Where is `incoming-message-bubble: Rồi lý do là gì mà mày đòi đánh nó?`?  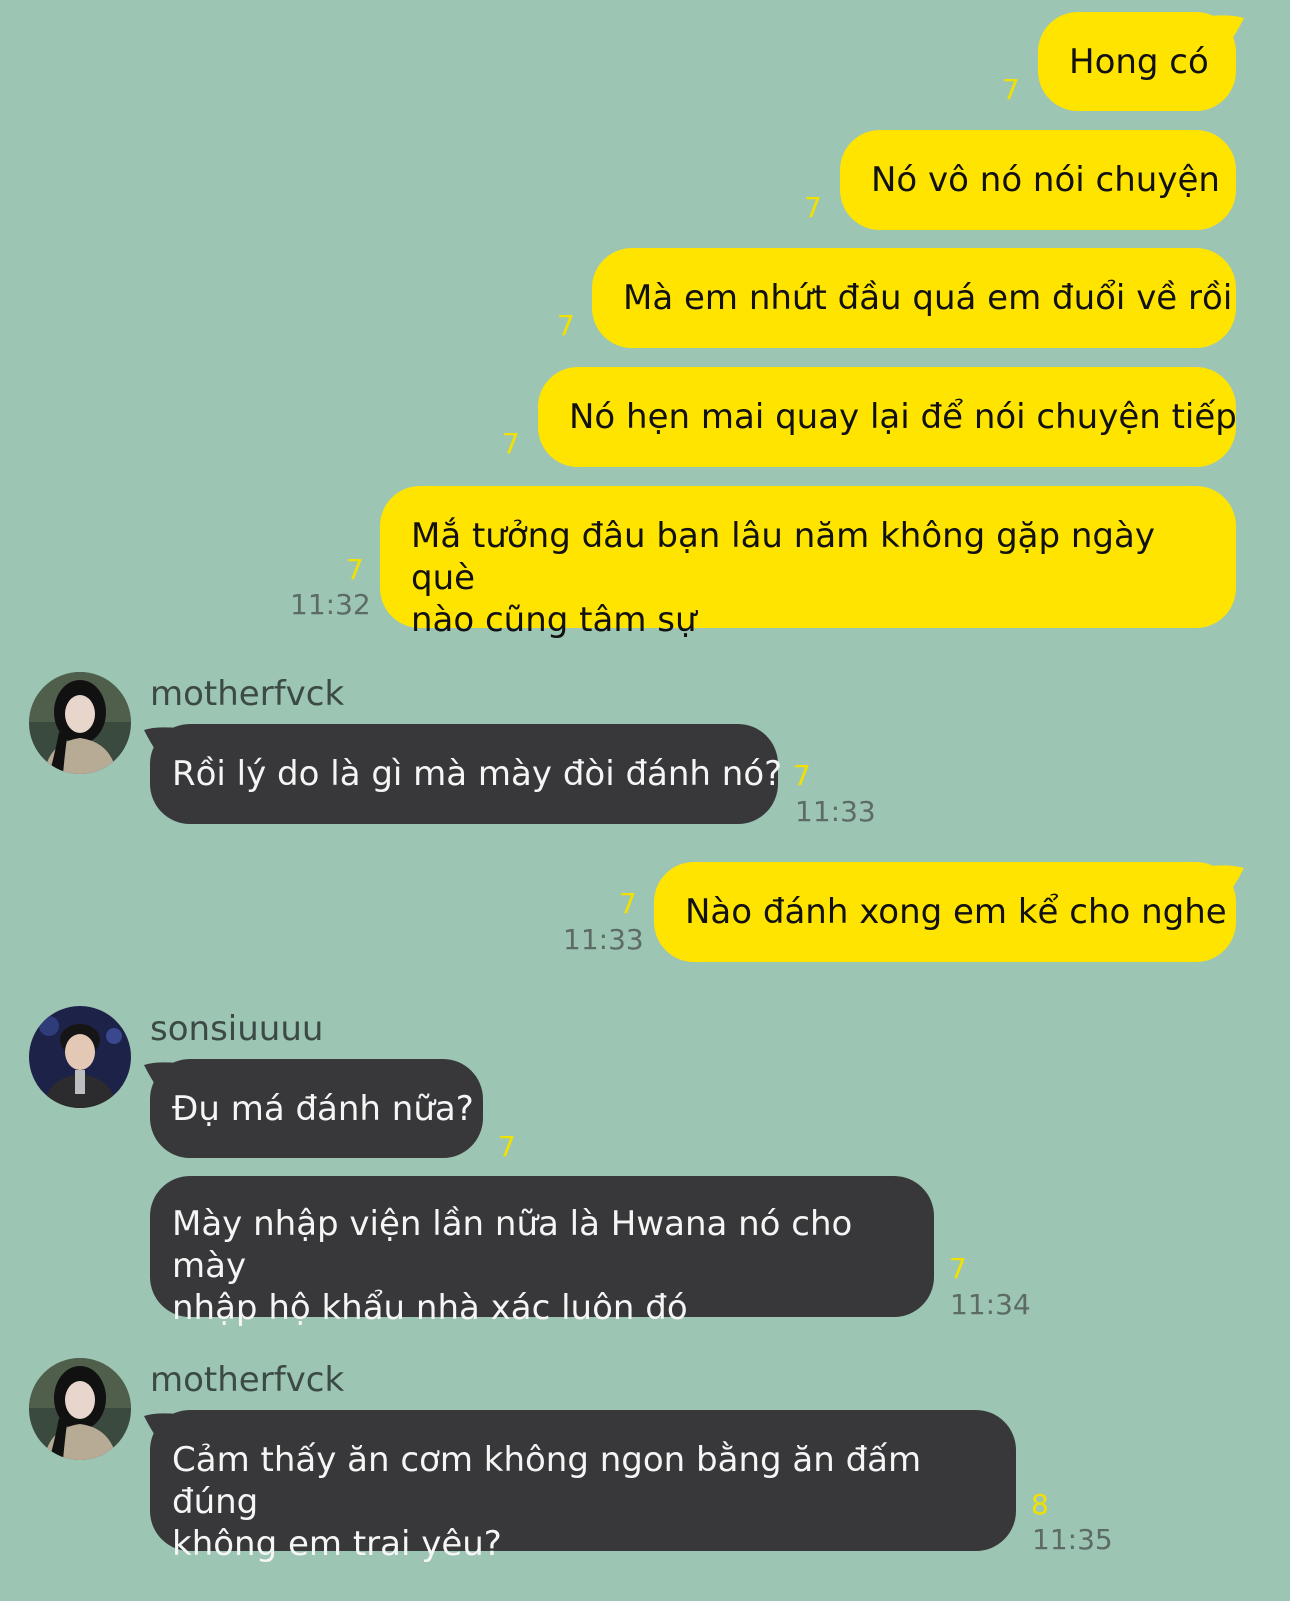
incoming-message-bubble: Rồi lý do là gì mà mày đòi đánh nó? is located at coordinates (466, 774).